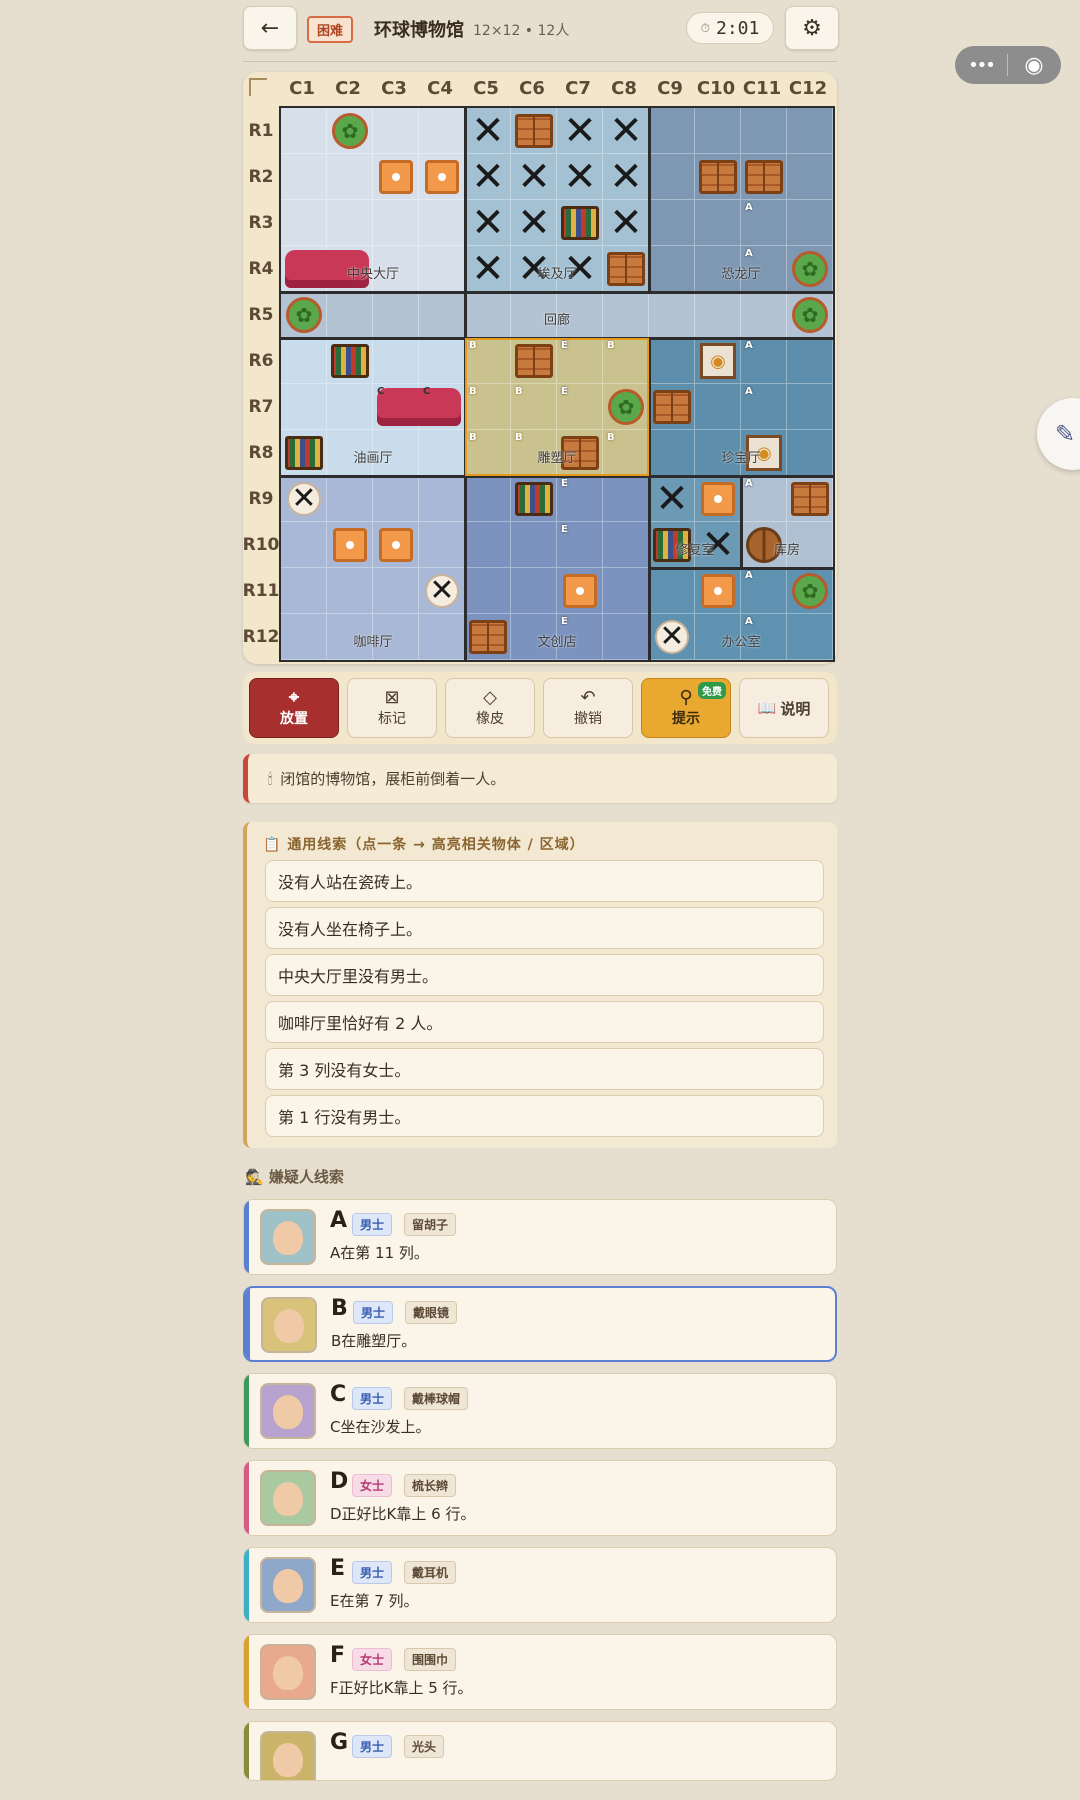  I want to click on suspect-card-d: D 女士 梳长辫 D正好比K靠上 6 行。, so click(540, 1498).